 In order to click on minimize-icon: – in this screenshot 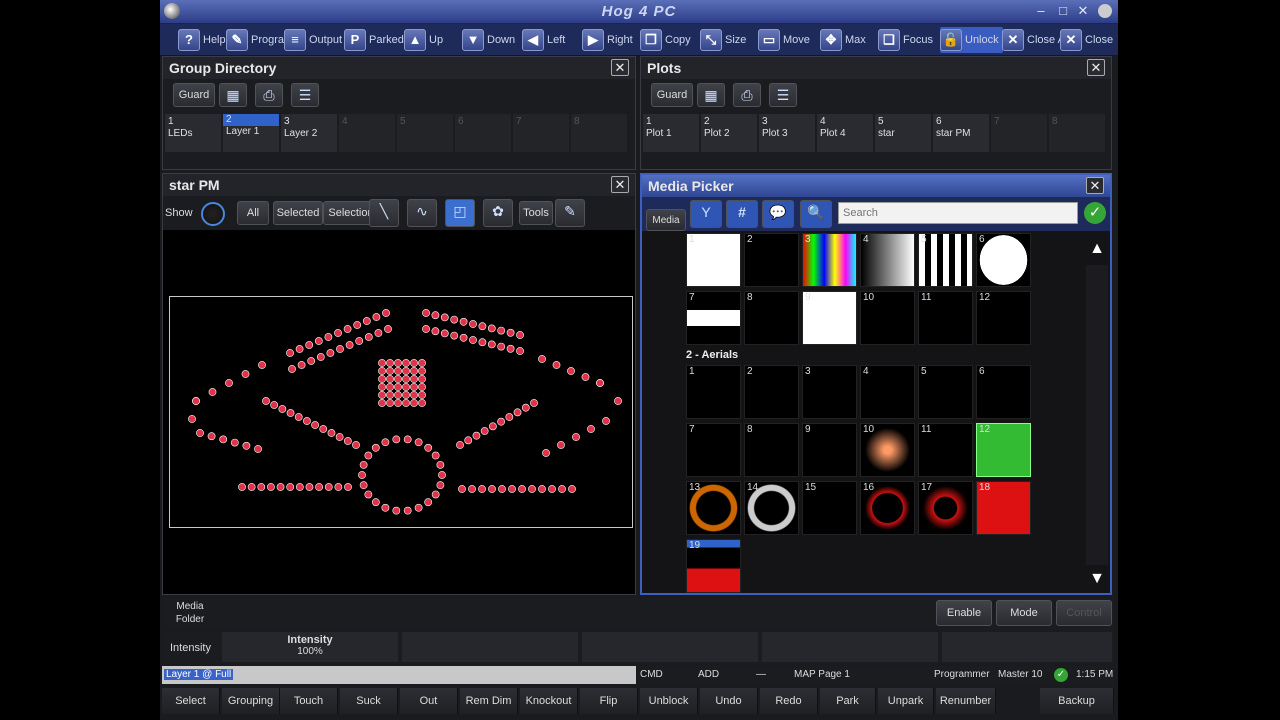, I will do `click(1041, 11)`.